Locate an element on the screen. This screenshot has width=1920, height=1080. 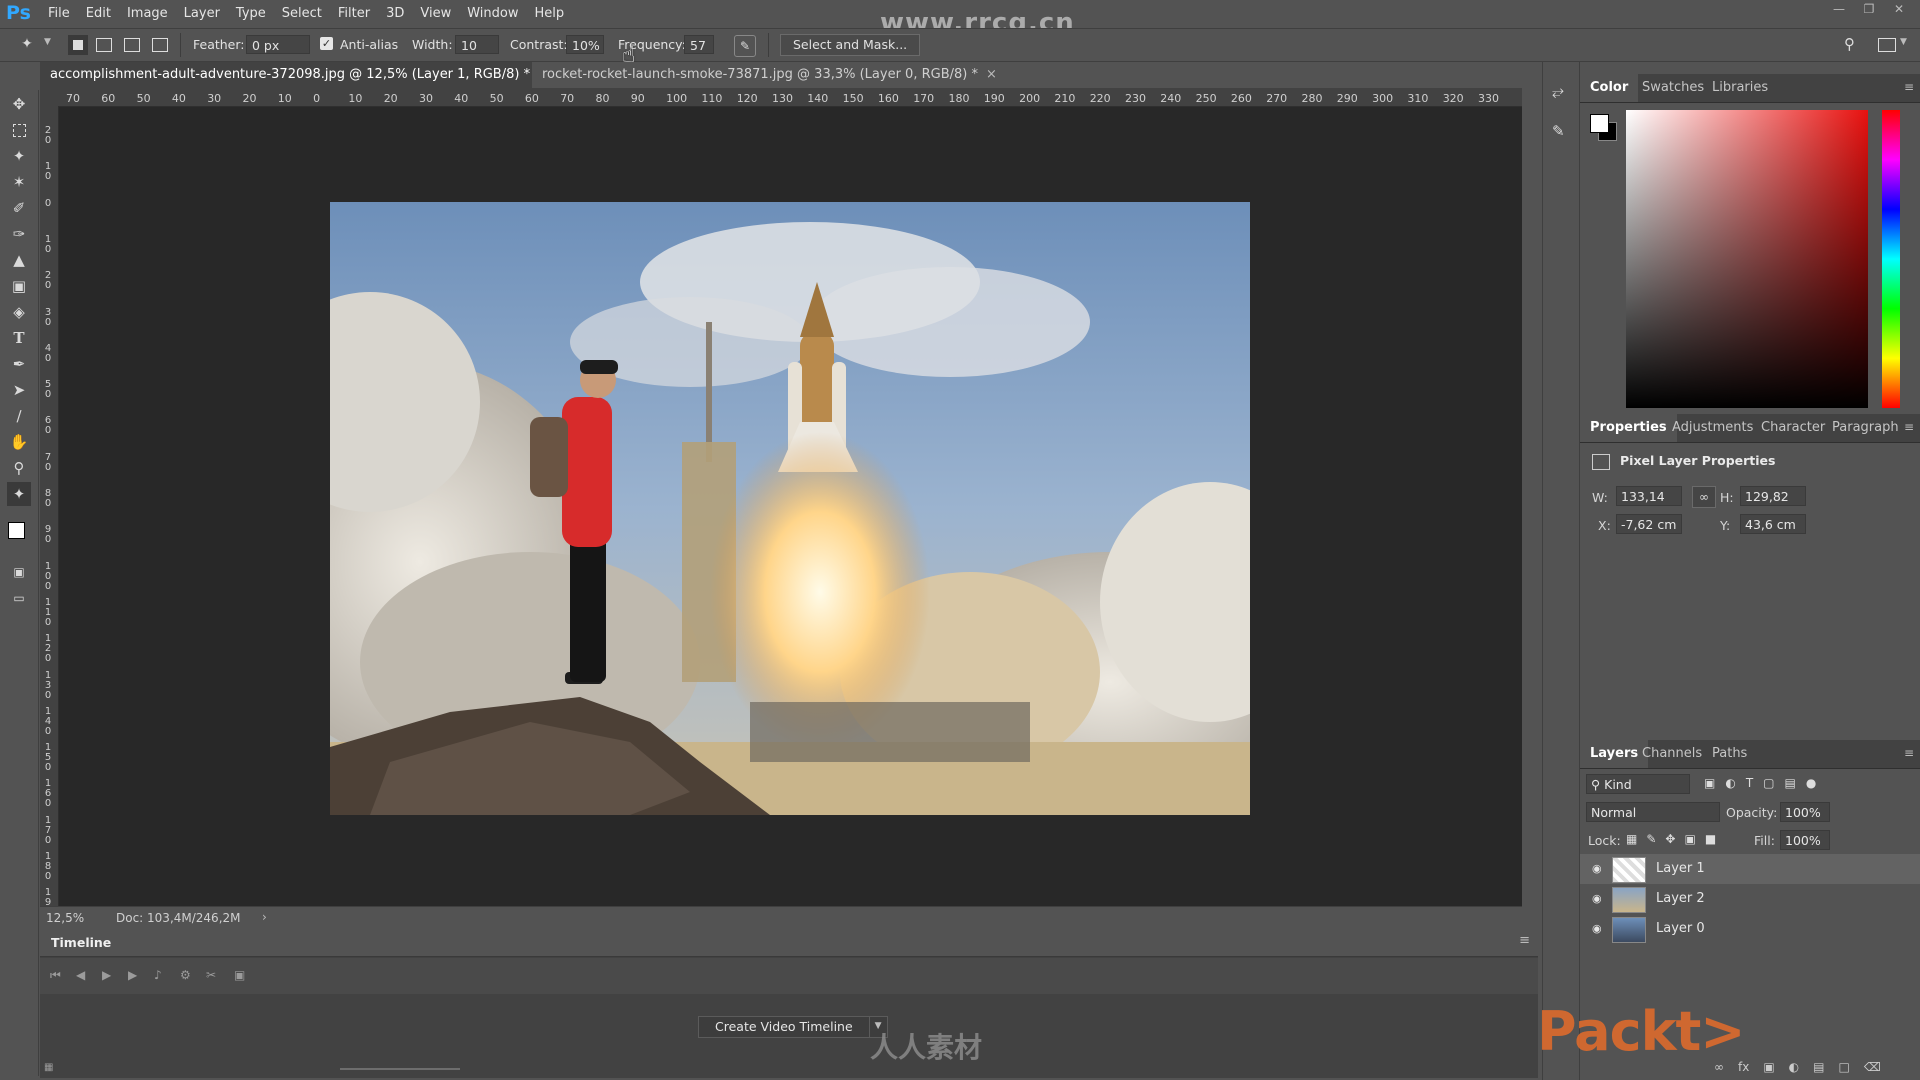
blend-mode-select: Normal is located at coordinates (1653, 812).